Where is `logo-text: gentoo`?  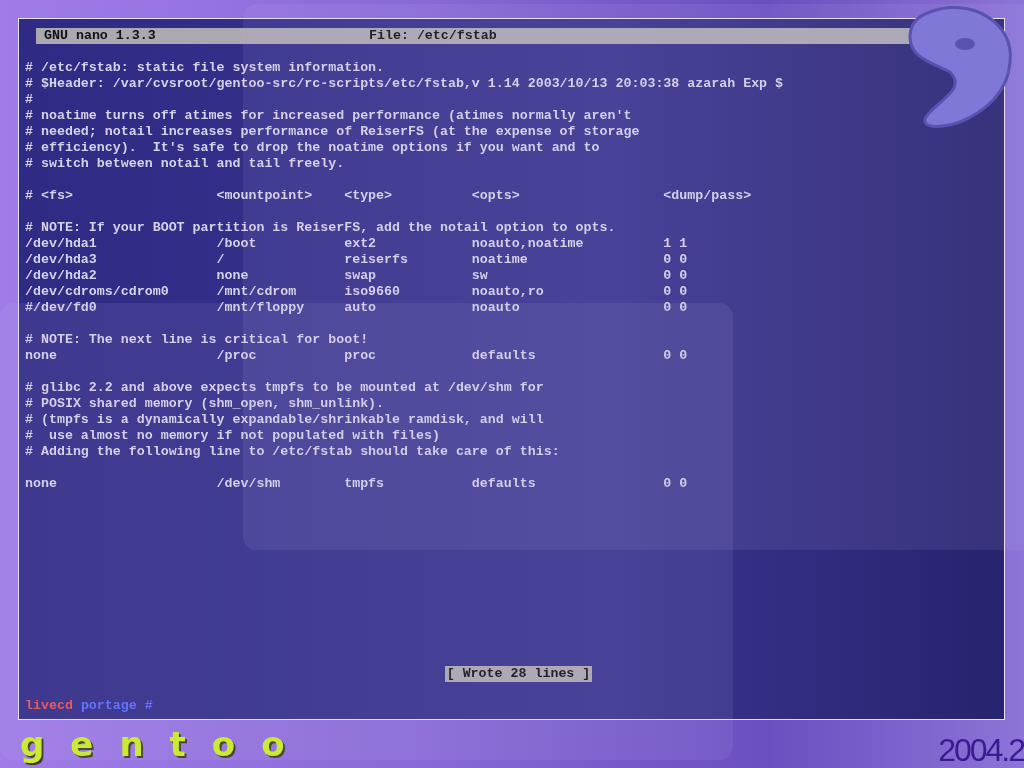
logo-text: gentoo is located at coordinates (165, 744).